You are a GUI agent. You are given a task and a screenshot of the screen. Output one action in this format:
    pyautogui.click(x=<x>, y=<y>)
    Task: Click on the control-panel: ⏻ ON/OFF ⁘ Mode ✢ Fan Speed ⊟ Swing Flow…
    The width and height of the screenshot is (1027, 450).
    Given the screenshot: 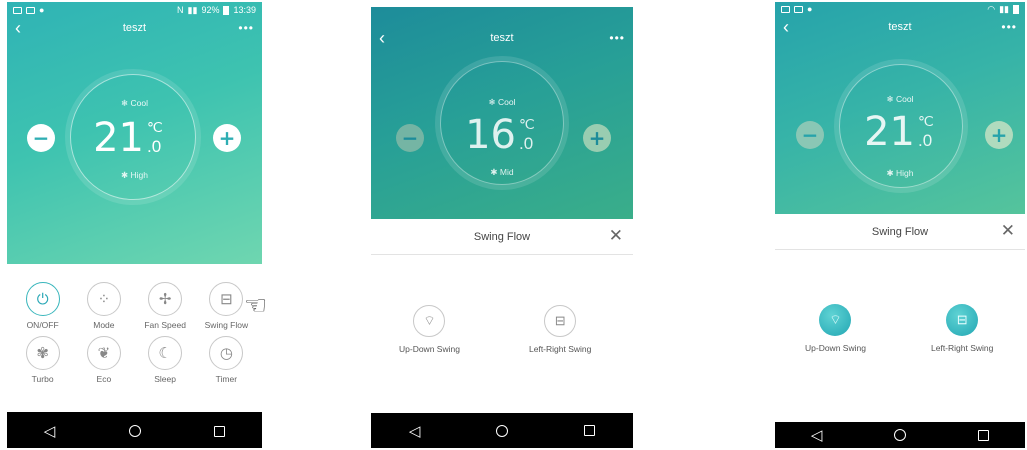 What is the action you would take?
    pyautogui.click(x=134, y=337)
    